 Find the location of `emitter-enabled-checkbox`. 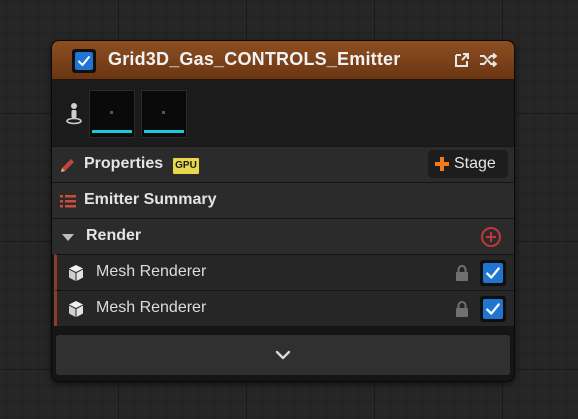

emitter-enabled-checkbox is located at coordinates (84, 61).